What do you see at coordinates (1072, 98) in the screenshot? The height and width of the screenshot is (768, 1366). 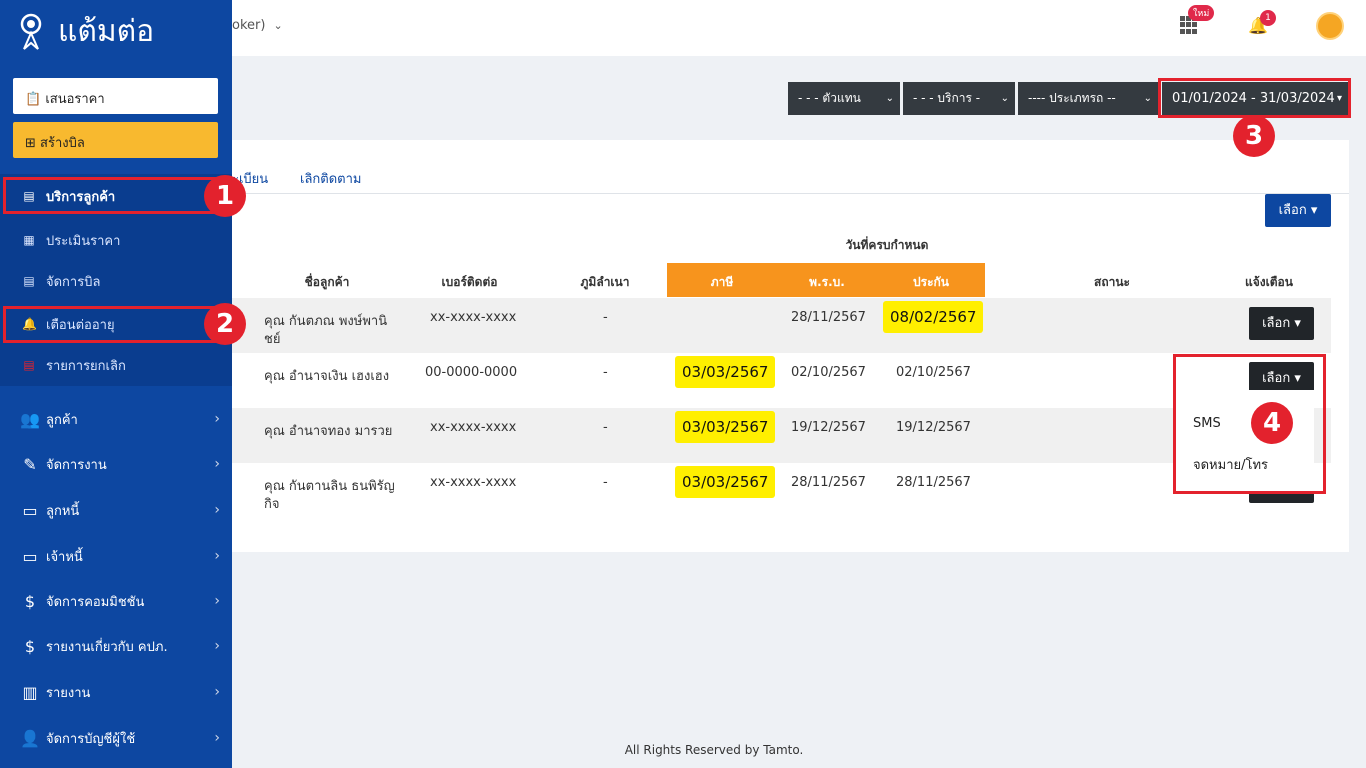 I see `vehicle-type-filter-label: ---- ประเภทรถ --` at bounding box center [1072, 98].